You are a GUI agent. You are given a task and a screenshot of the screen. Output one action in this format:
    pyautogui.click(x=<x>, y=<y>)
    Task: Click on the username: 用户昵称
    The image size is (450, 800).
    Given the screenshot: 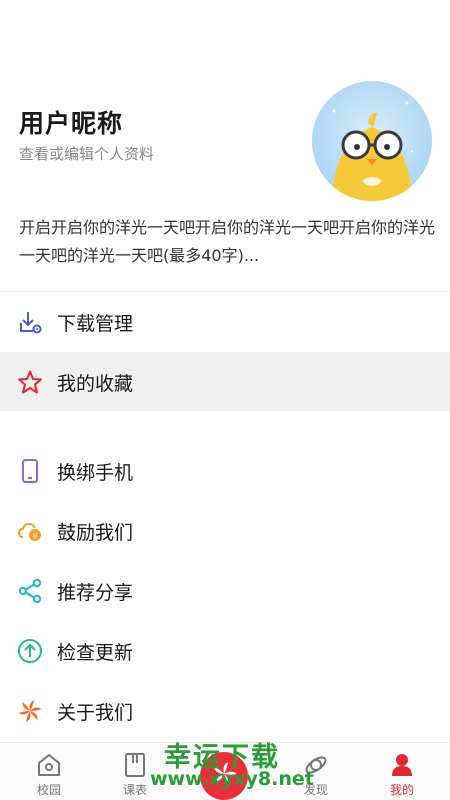 What is the action you would take?
    pyautogui.click(x=71, y=123)
    